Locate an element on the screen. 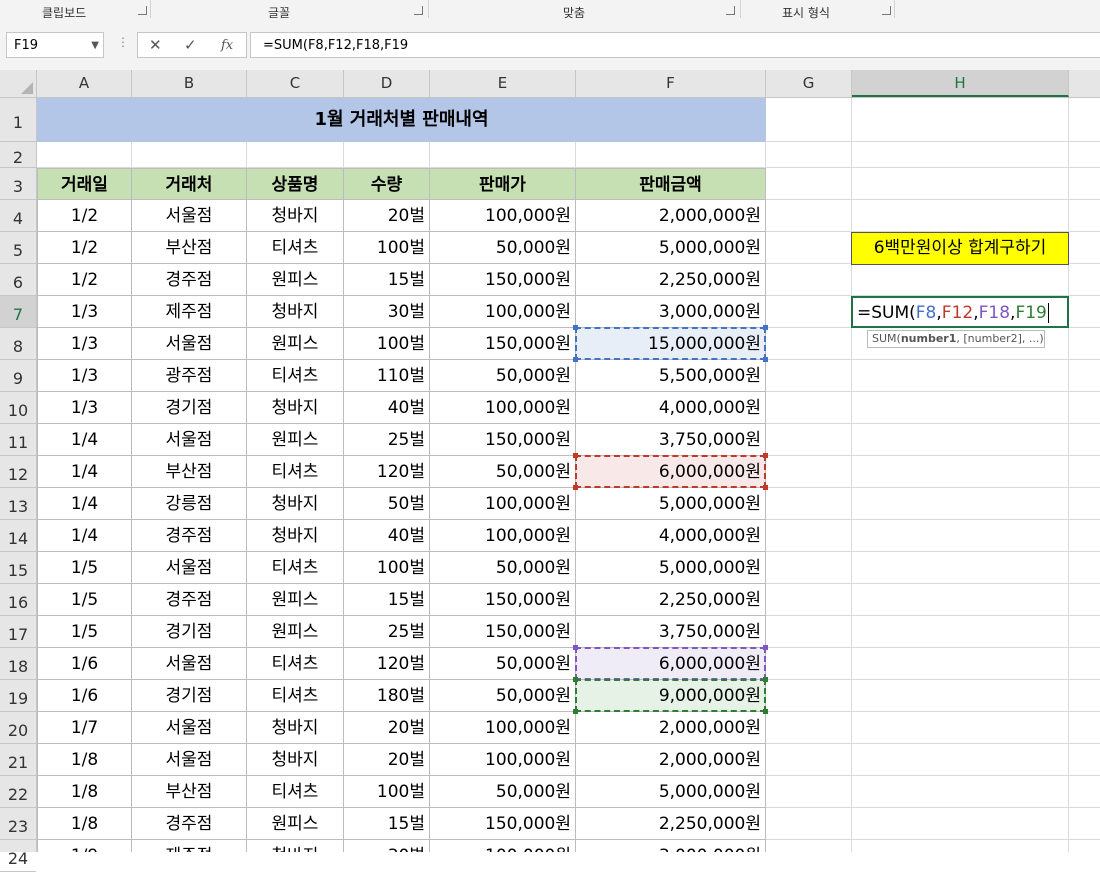 The width and height of the screenshot is (1100, 878). row-header: 4 is located at coordinates (18, 216).